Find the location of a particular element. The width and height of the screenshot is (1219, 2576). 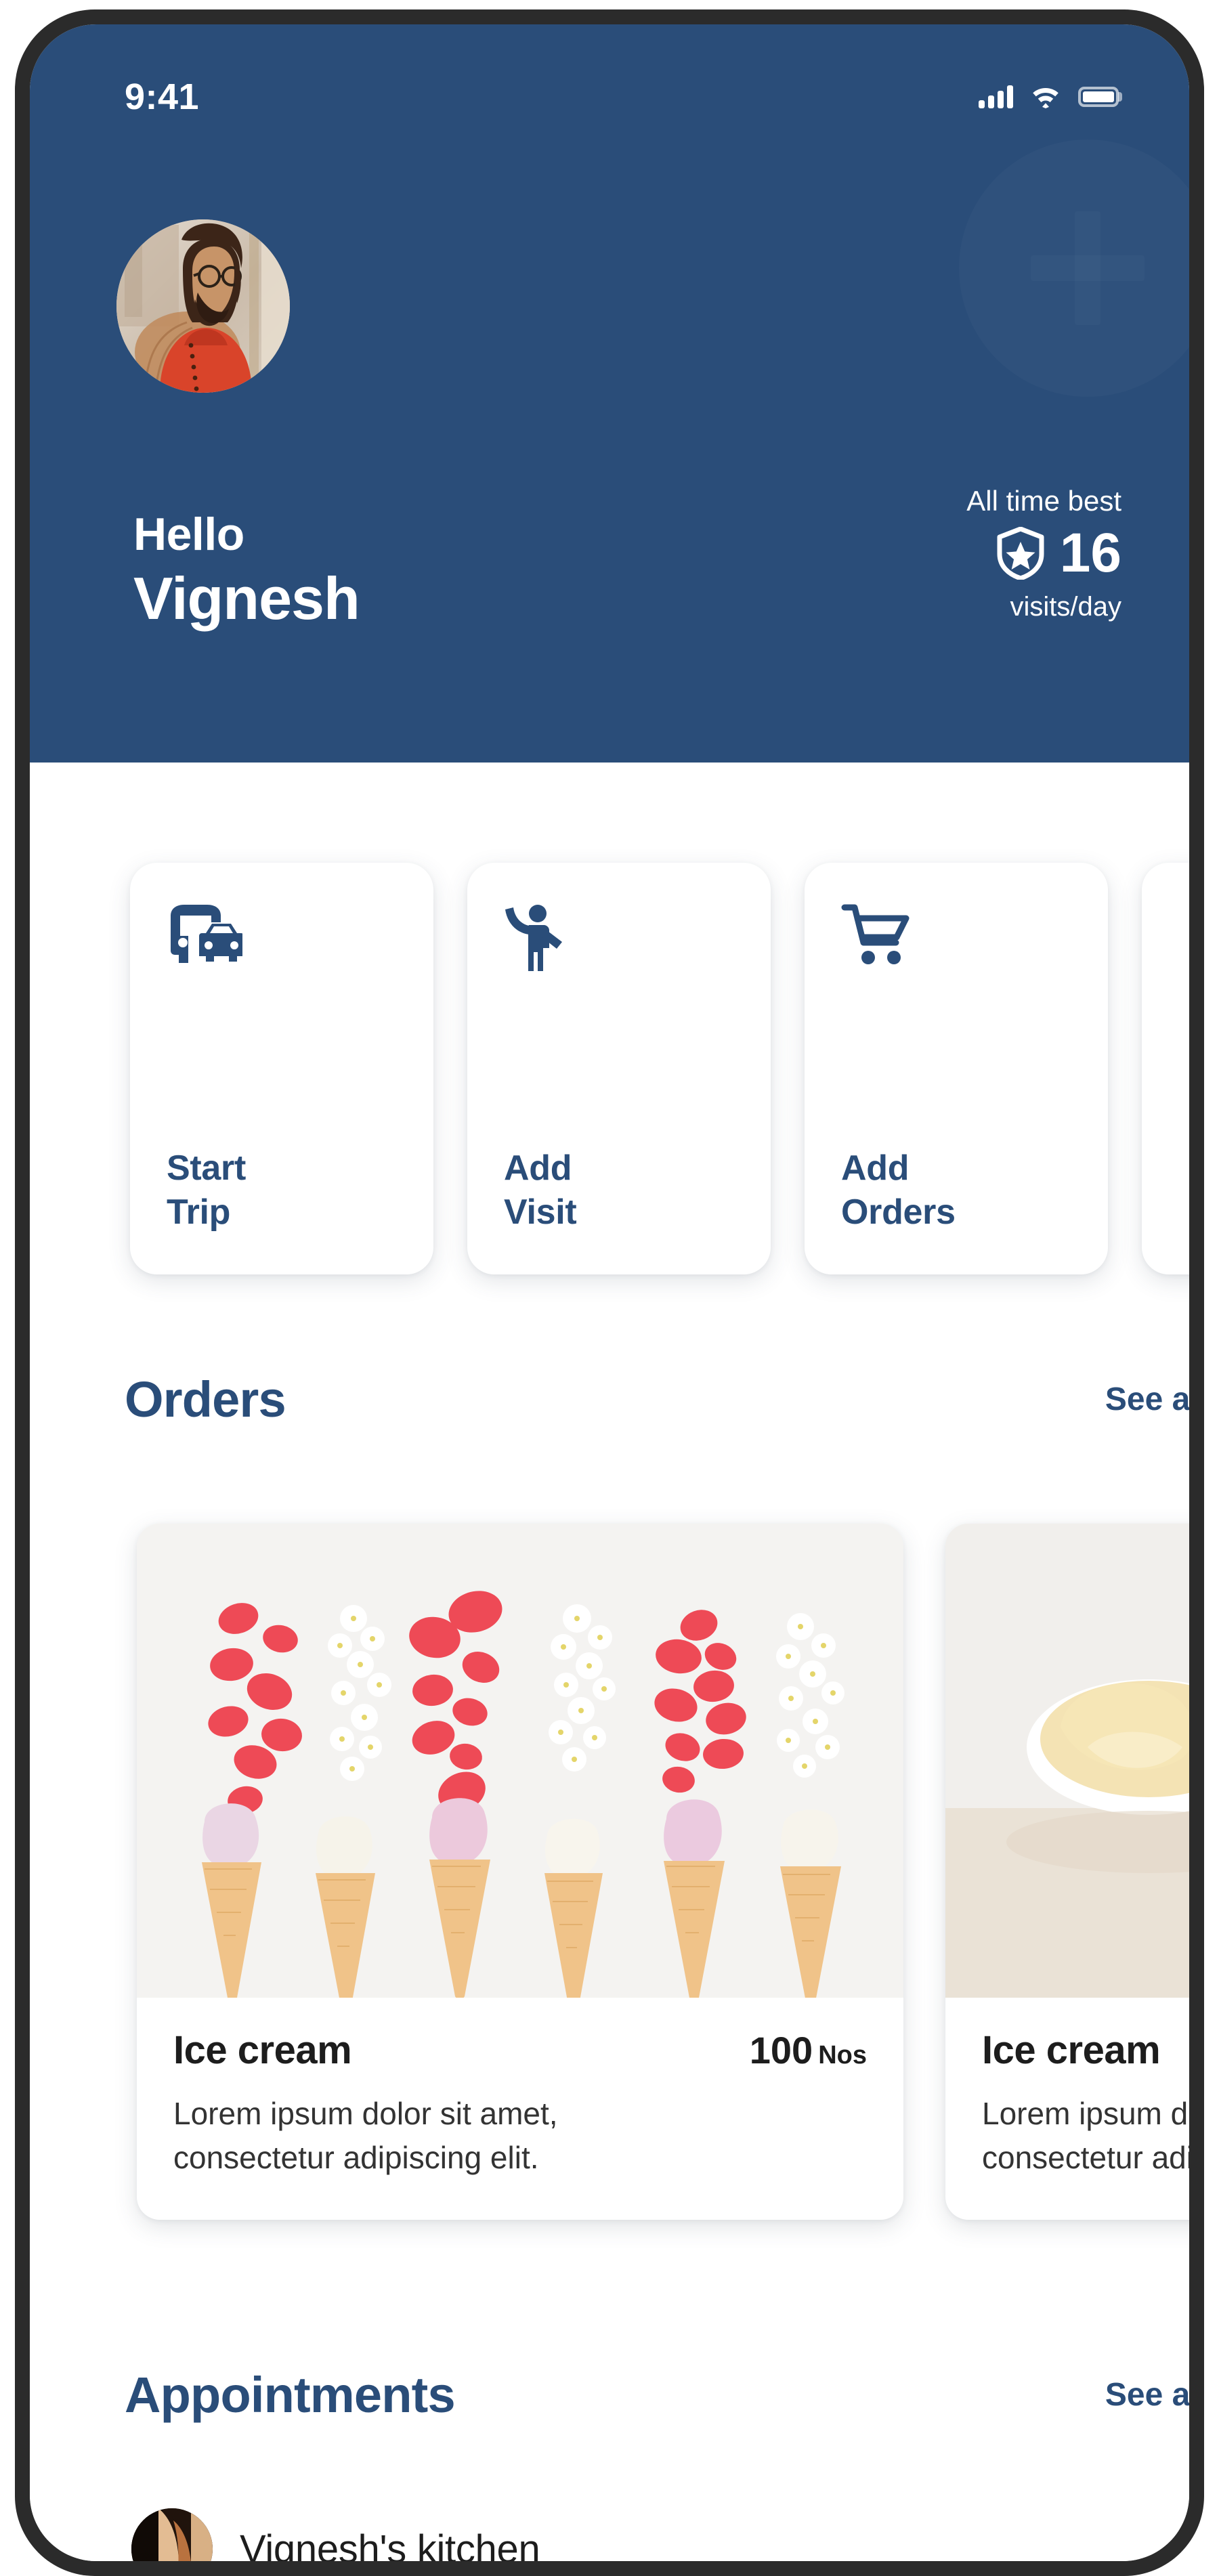

action-label: Add Visit is located at coordinates (540, 1190).